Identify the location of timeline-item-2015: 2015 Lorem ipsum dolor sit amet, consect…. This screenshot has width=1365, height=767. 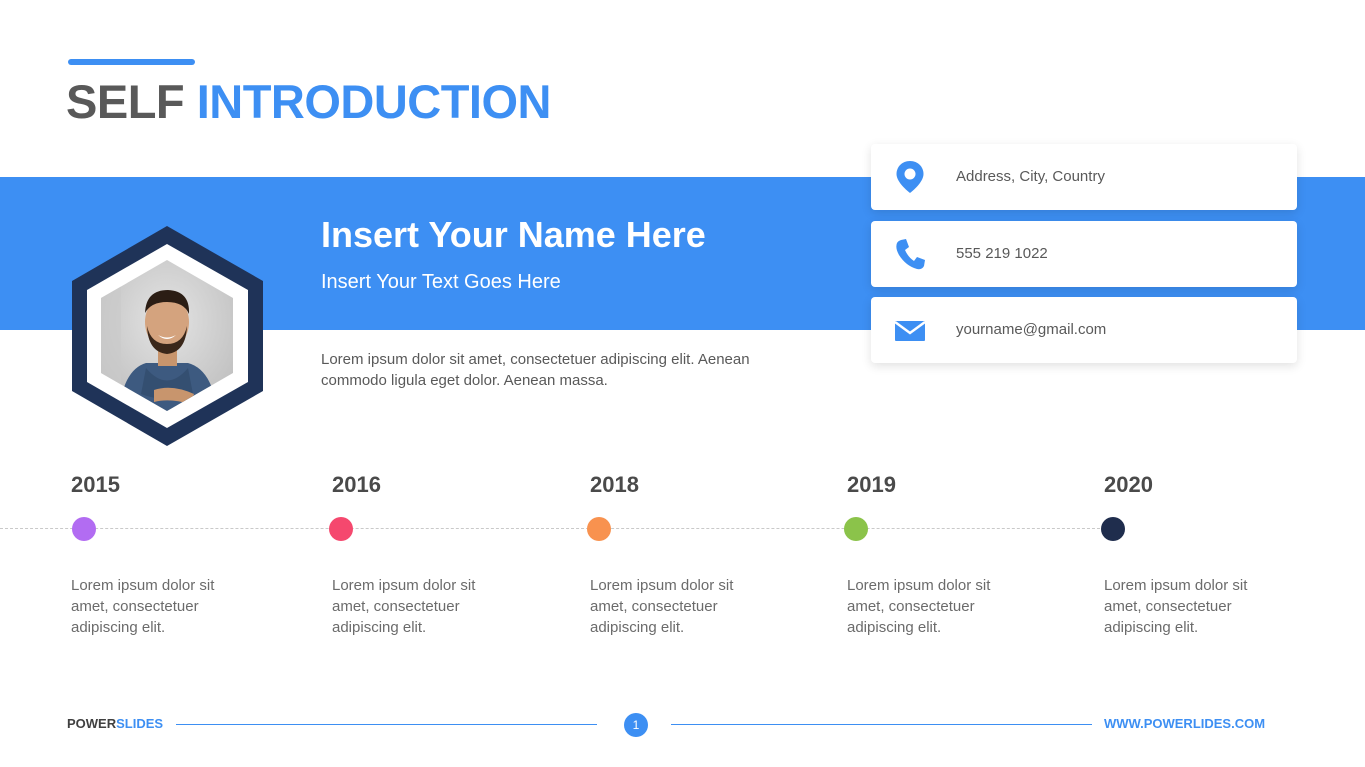
(171, 553).